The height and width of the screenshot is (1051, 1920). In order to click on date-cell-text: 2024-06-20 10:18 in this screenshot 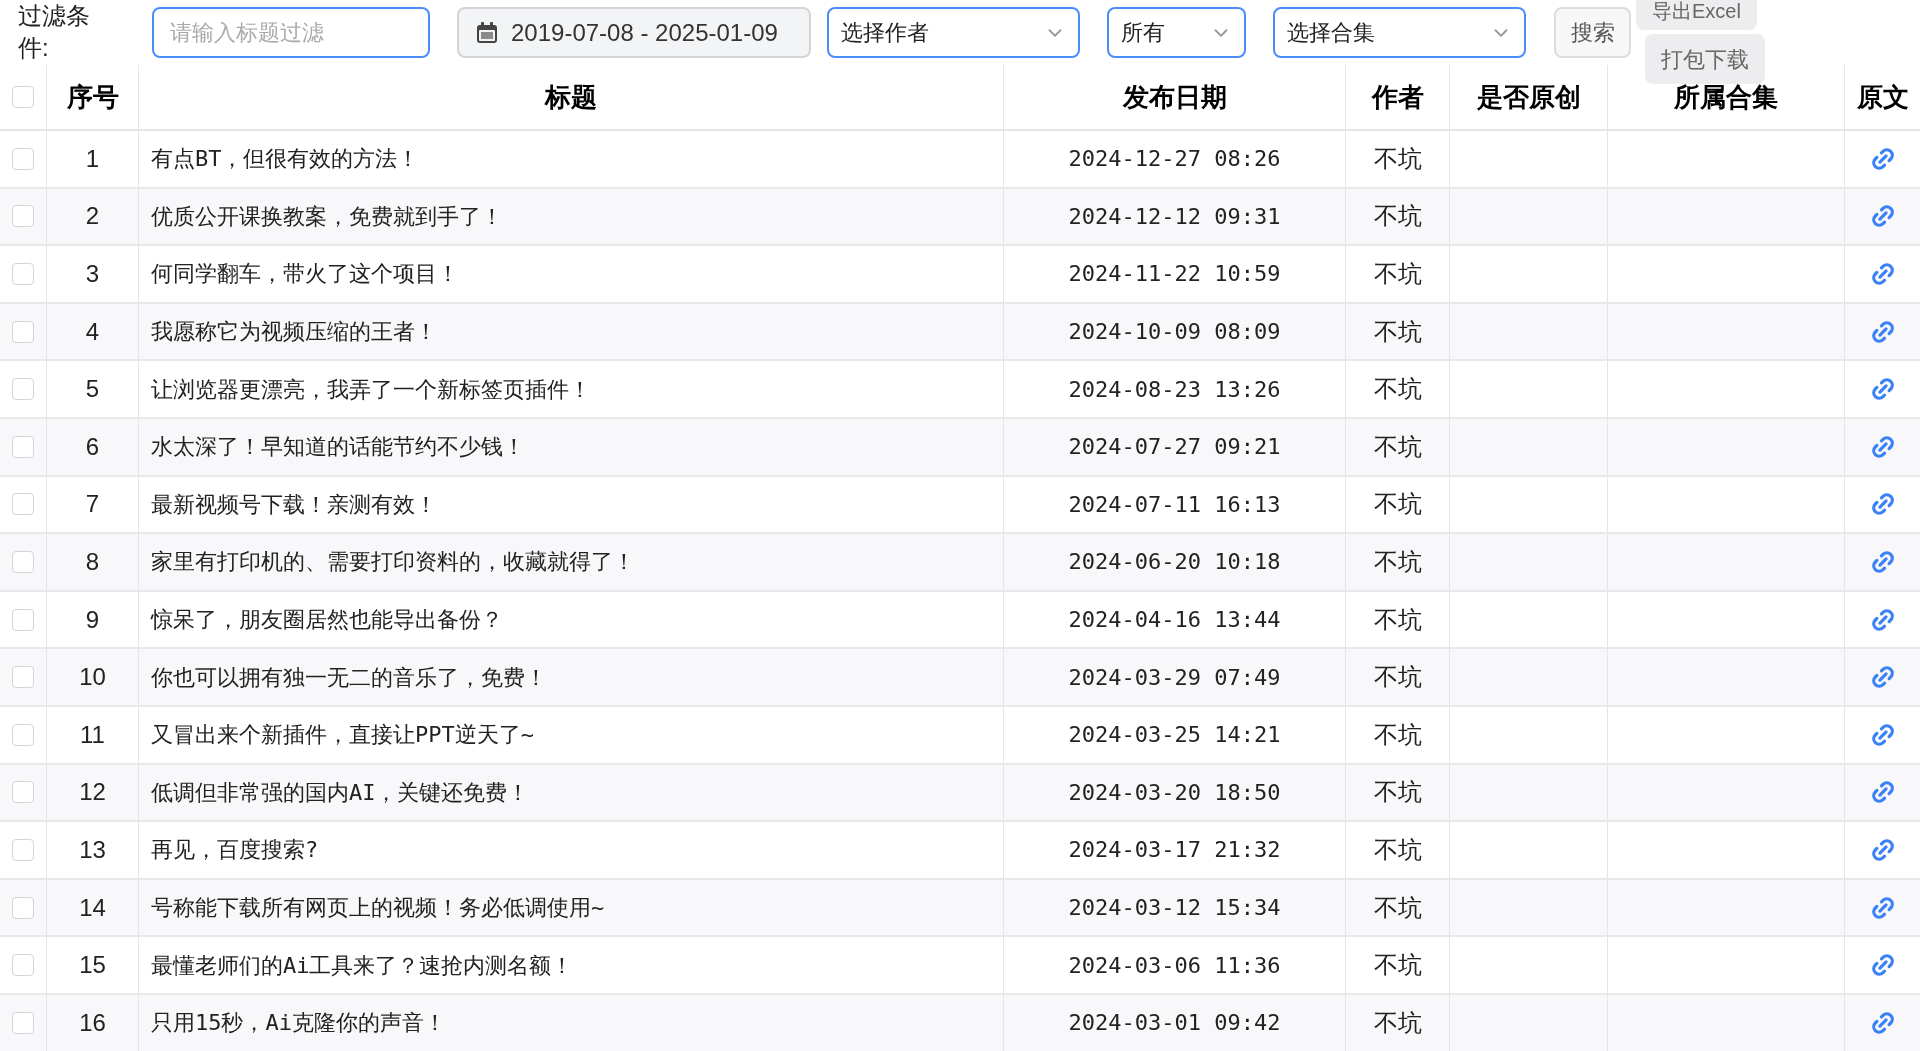, I will do `click(1174, 562)`.